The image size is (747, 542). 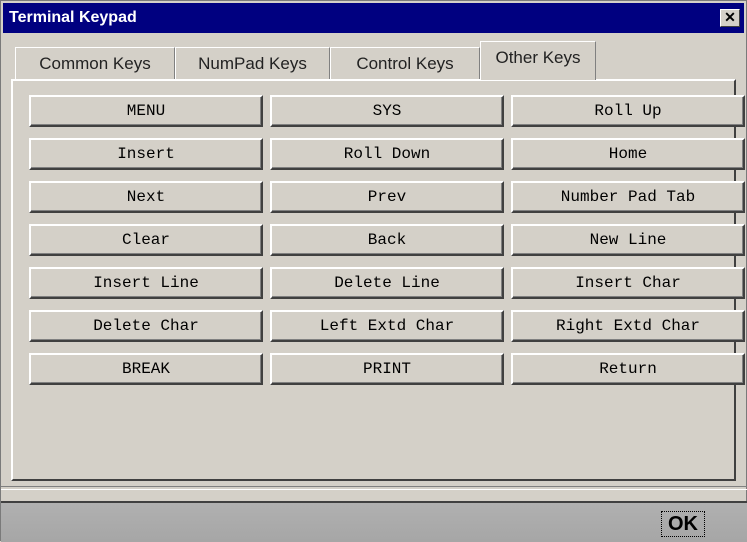 I want to click on ok-button: OK, so click(x=683, y=524).